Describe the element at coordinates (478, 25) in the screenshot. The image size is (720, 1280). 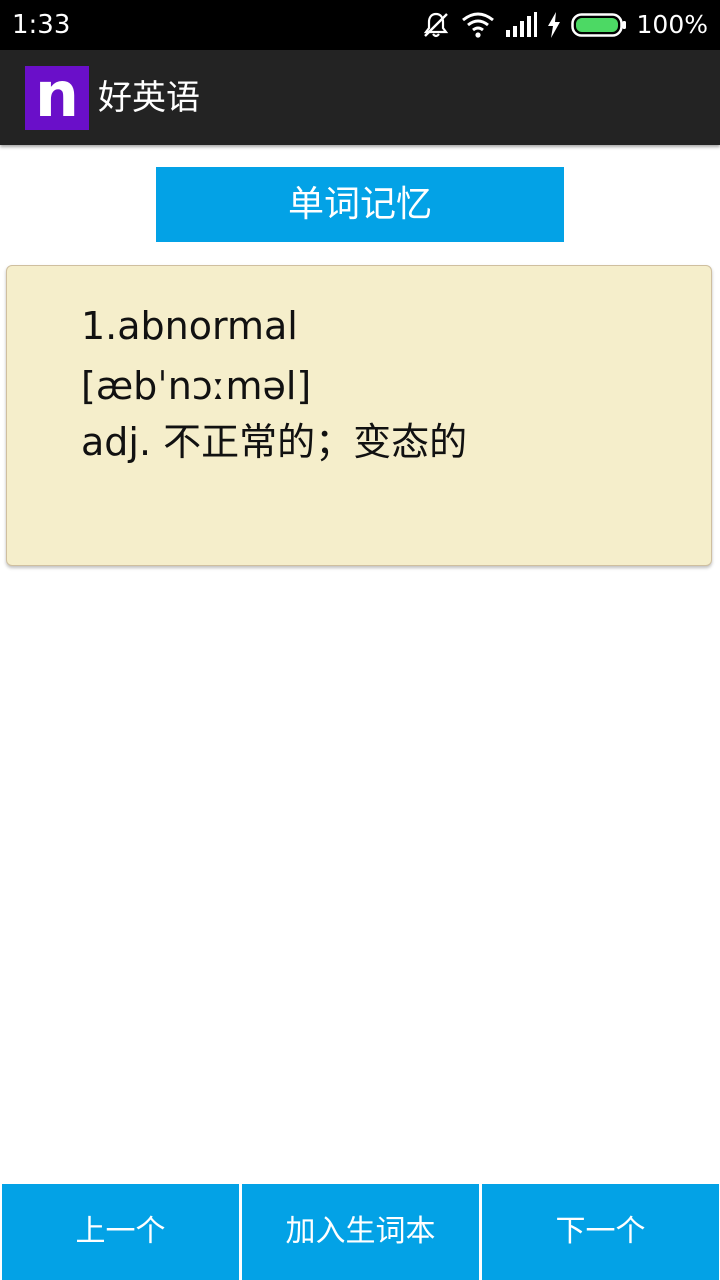
I see `wifi-icon` at that location.